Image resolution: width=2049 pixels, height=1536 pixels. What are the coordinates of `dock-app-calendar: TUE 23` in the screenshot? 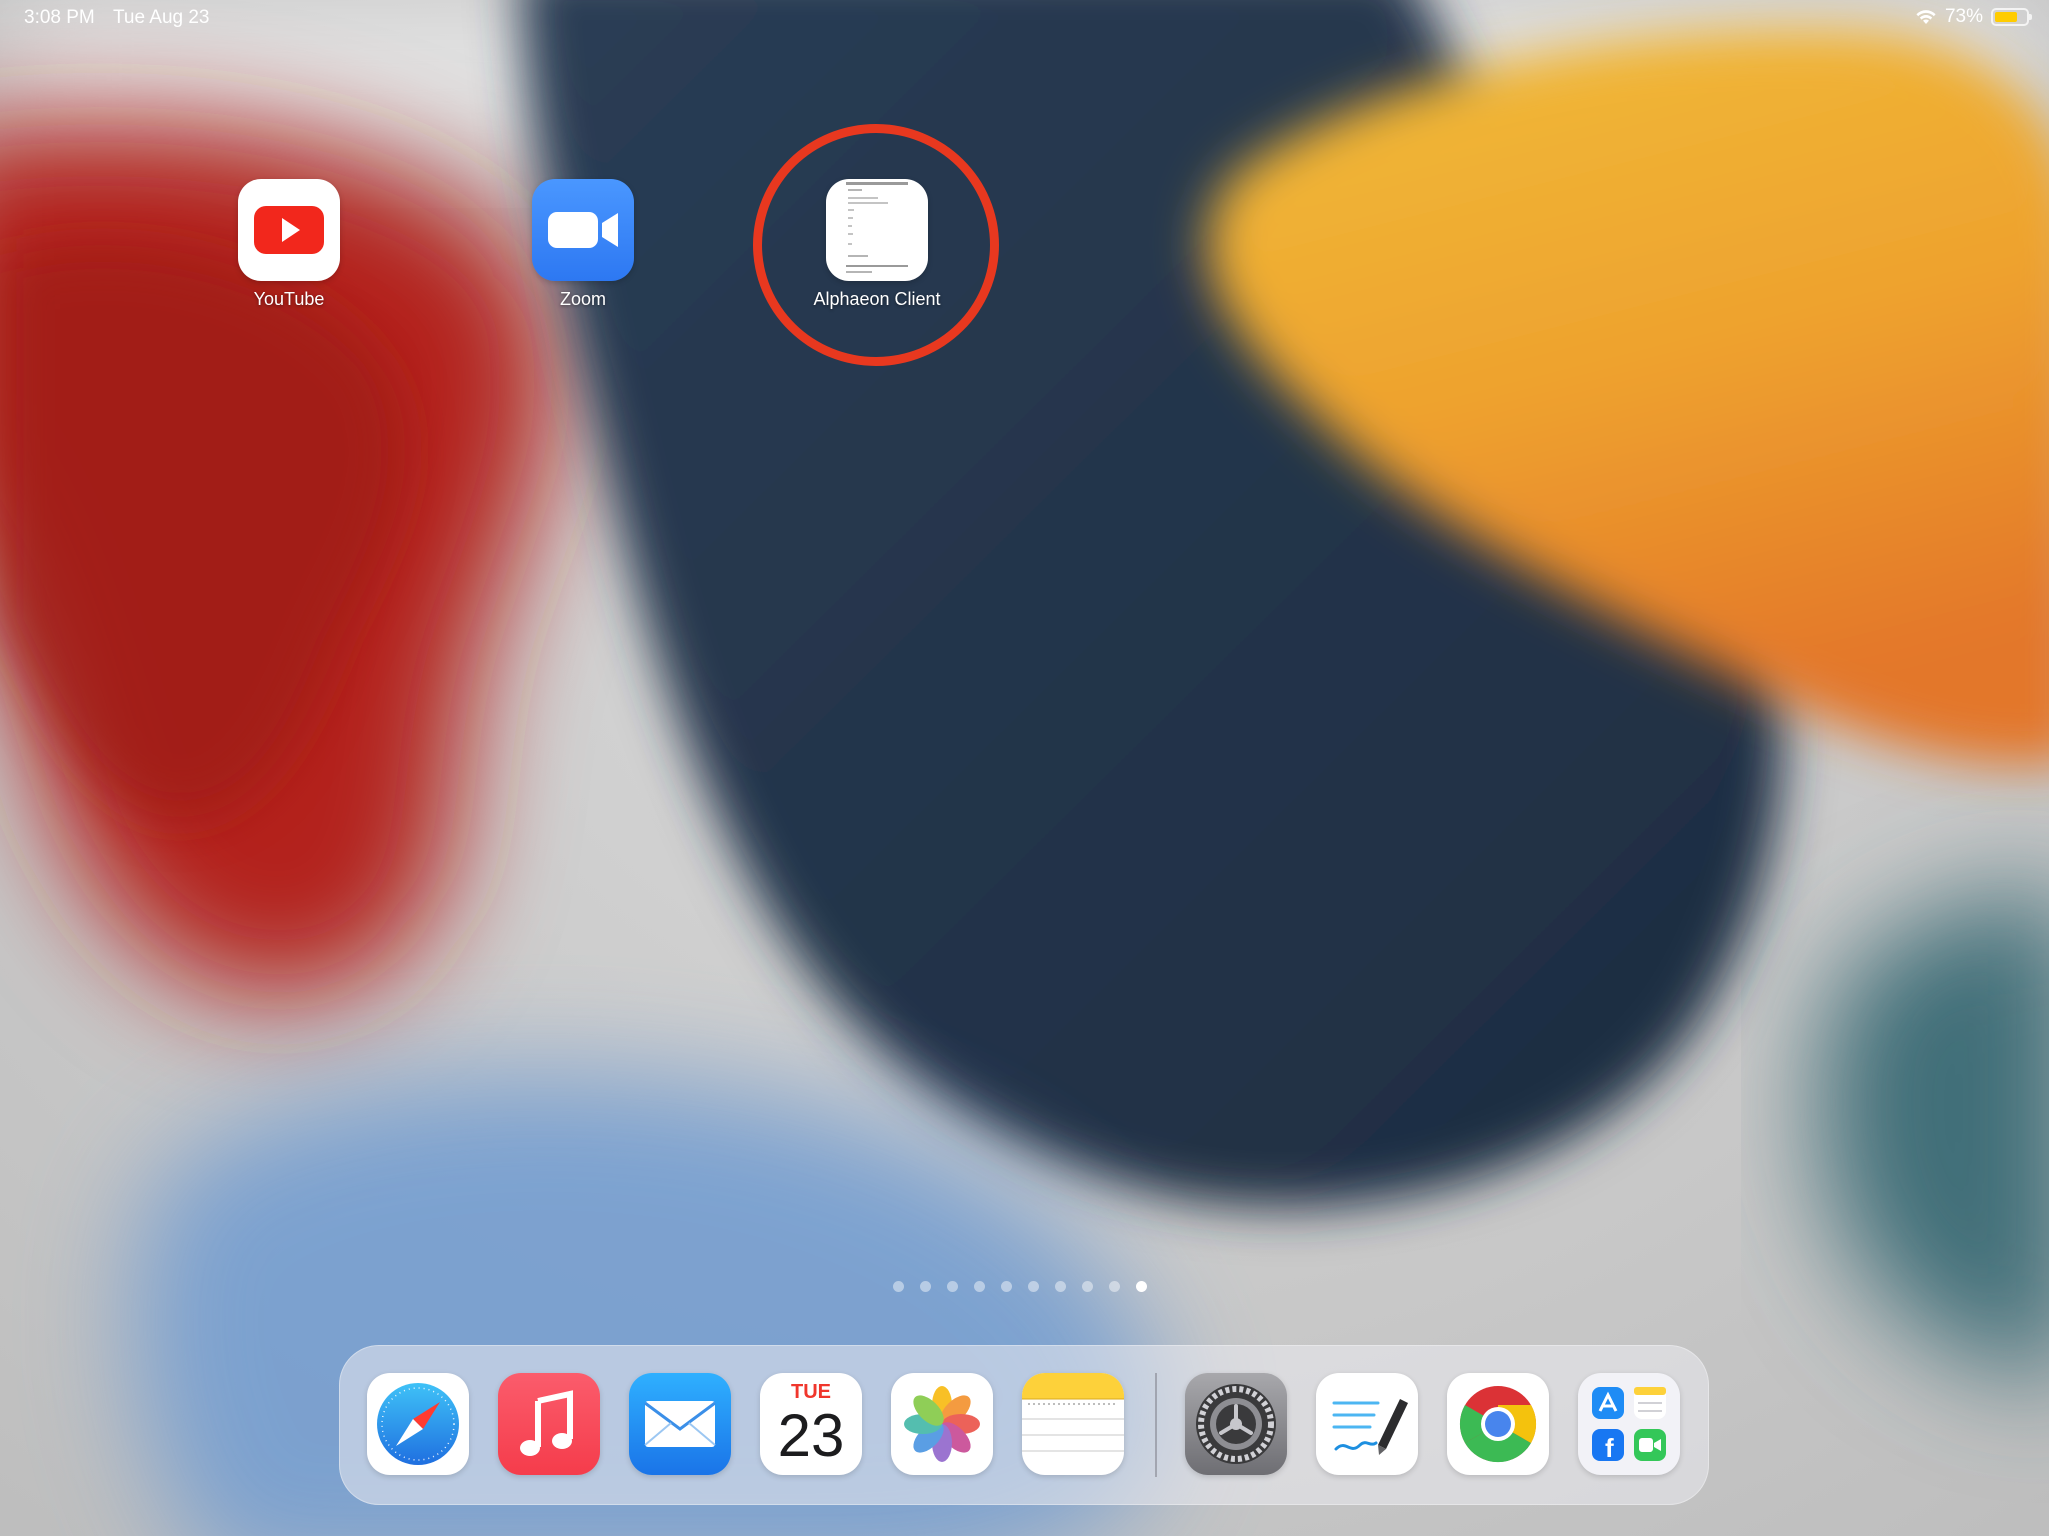 It's located at (811, 1424).